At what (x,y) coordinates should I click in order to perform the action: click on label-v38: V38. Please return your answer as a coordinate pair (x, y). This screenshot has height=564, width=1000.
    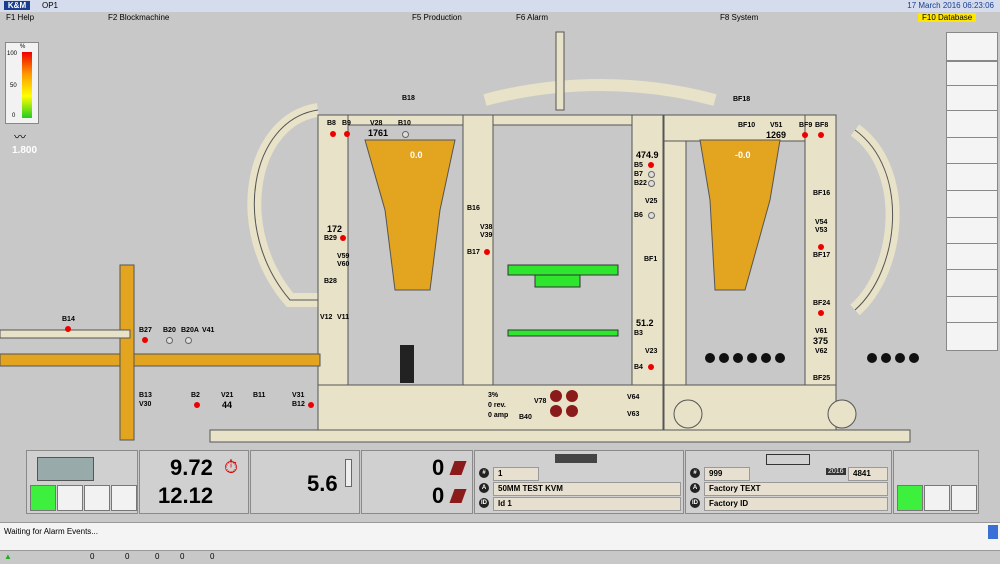
    Looking at the image, I should click on (486, 227).